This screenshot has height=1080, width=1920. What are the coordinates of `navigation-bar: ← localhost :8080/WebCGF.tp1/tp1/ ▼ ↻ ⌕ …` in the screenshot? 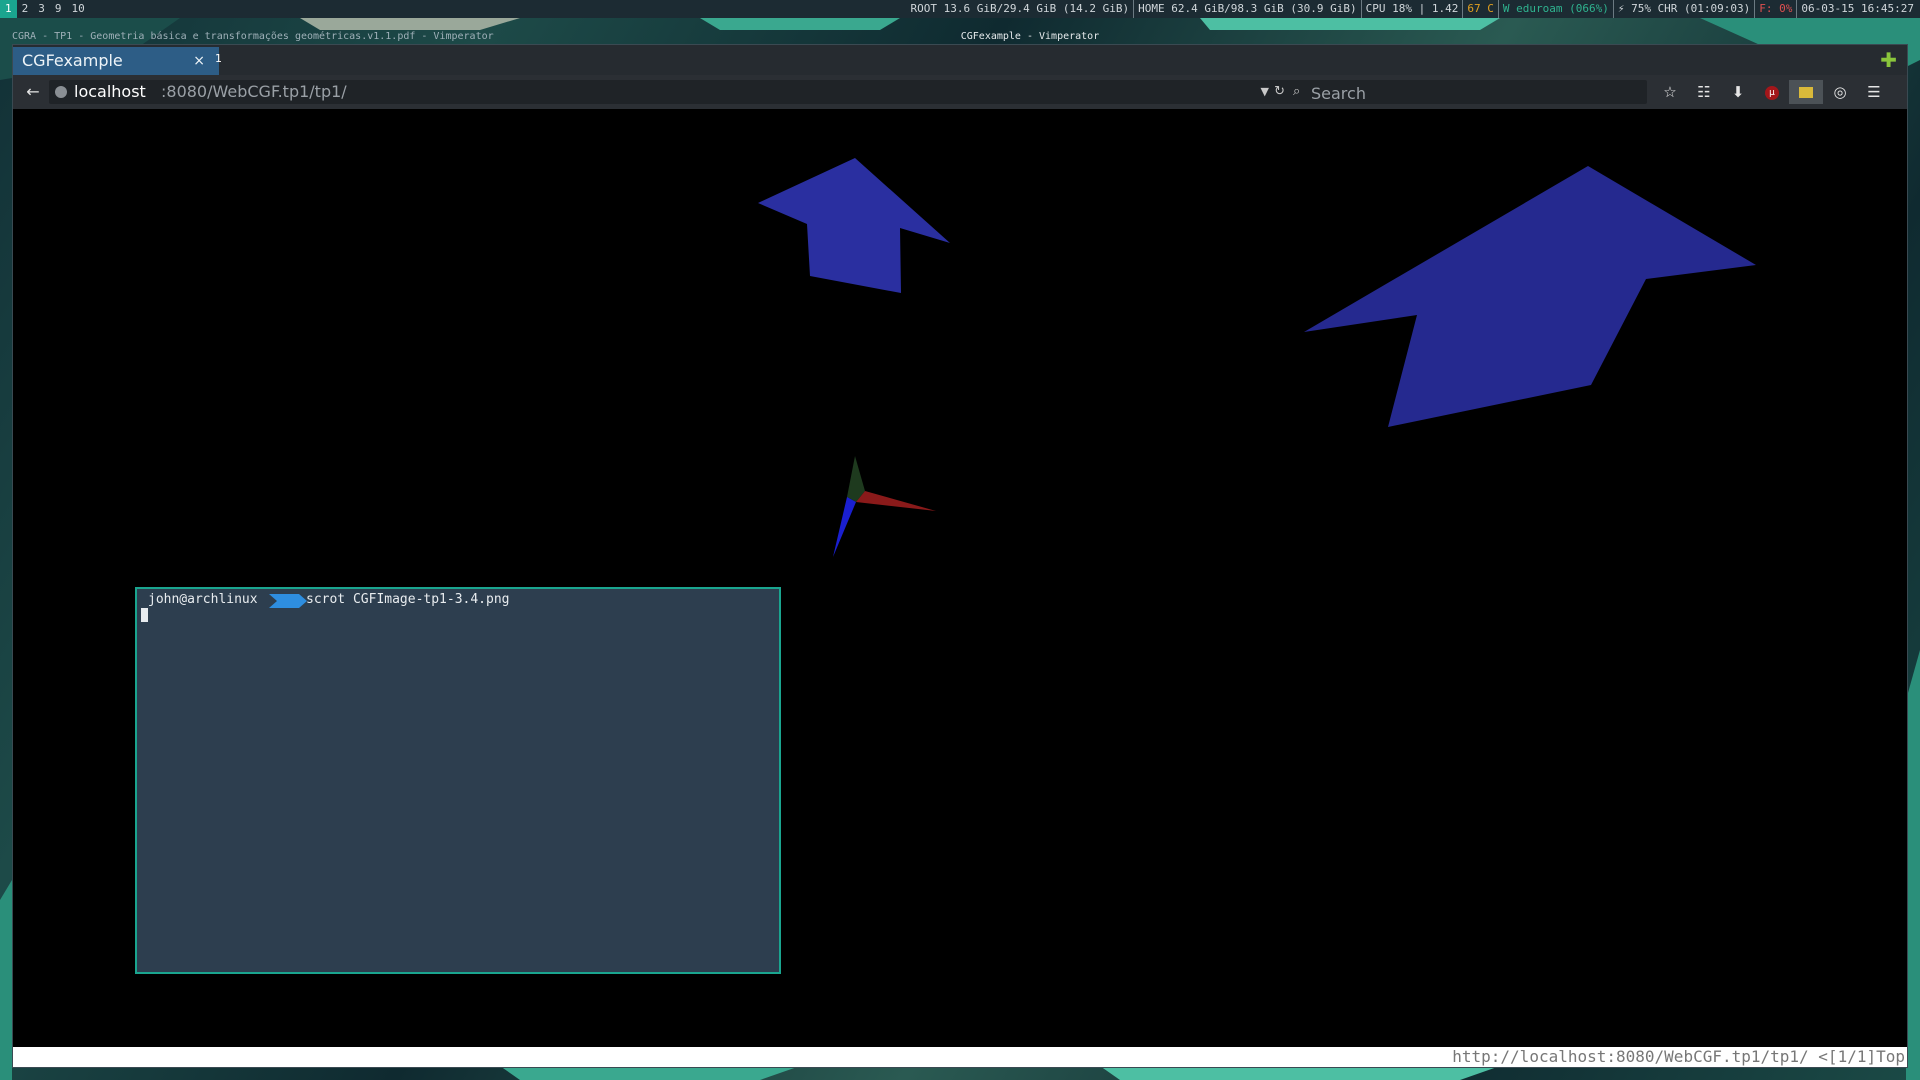 It's located at (960, 92).